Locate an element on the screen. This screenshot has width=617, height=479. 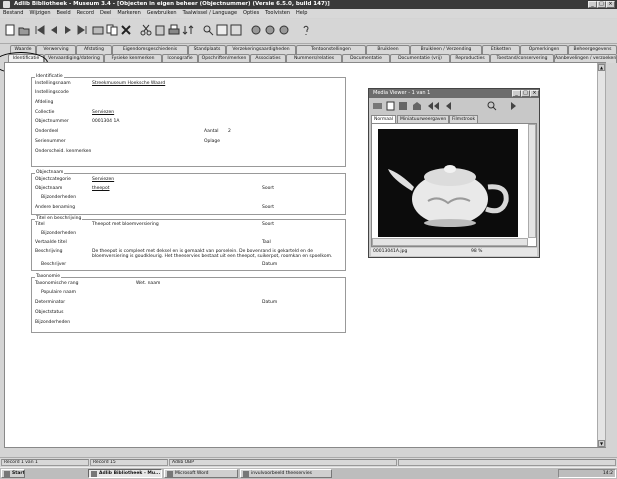
menu-toolvisten: Toolvisten is located at coordinates (277, 13).